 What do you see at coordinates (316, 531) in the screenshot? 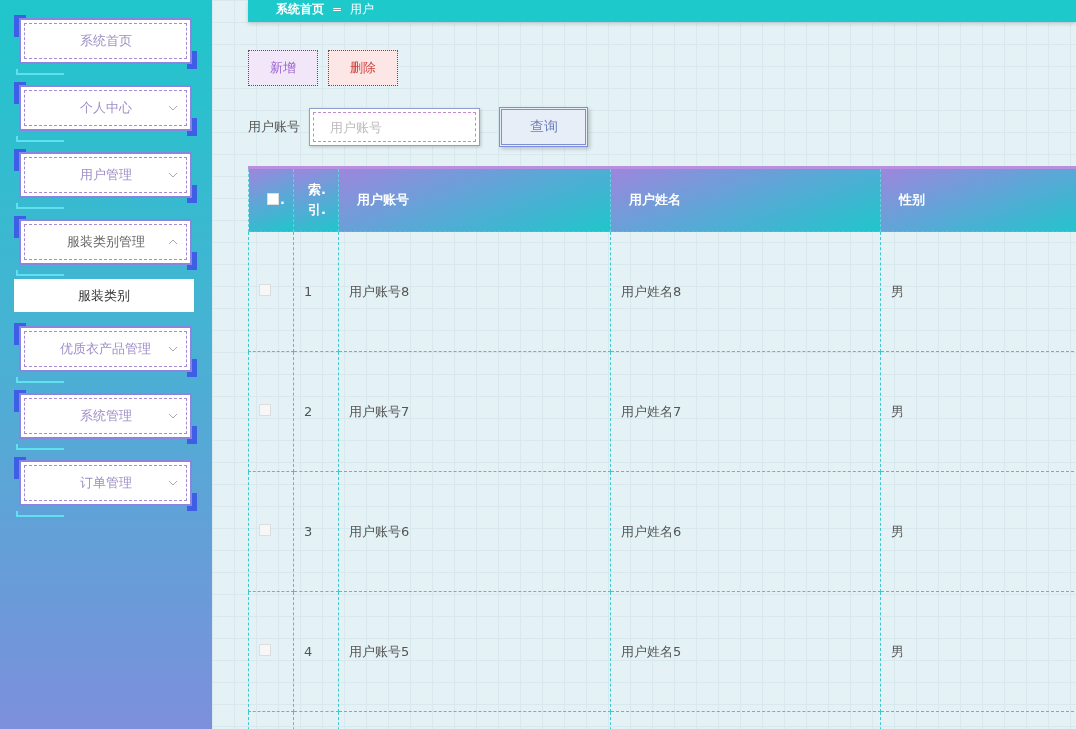
I see `table-cell: 3` at bounding box center [316, 531].